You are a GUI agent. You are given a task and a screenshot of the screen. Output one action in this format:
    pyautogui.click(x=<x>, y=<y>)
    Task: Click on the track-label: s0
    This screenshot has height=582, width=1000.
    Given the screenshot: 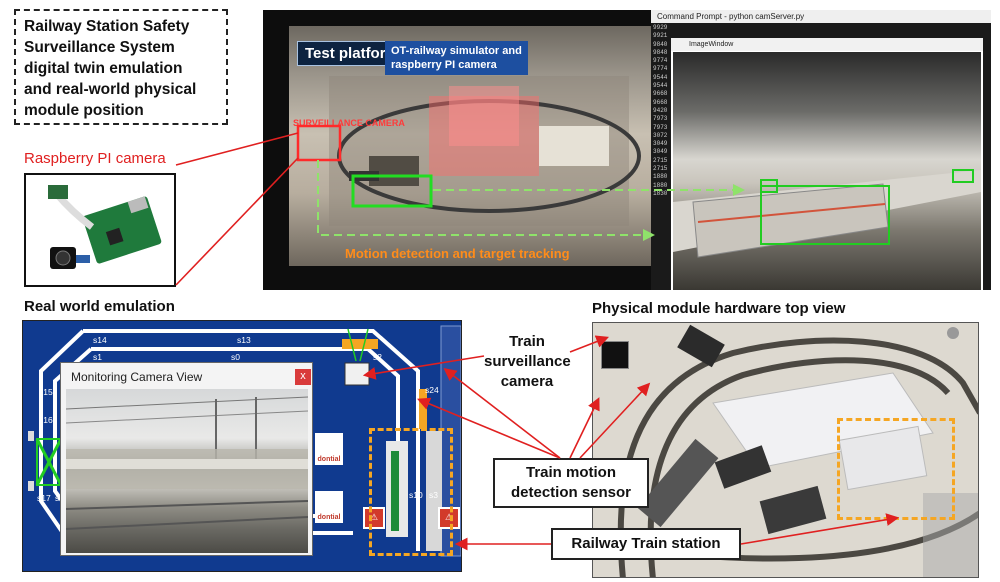 What is the action you would take?
    pyautogui.click(x=235, y=357)
    